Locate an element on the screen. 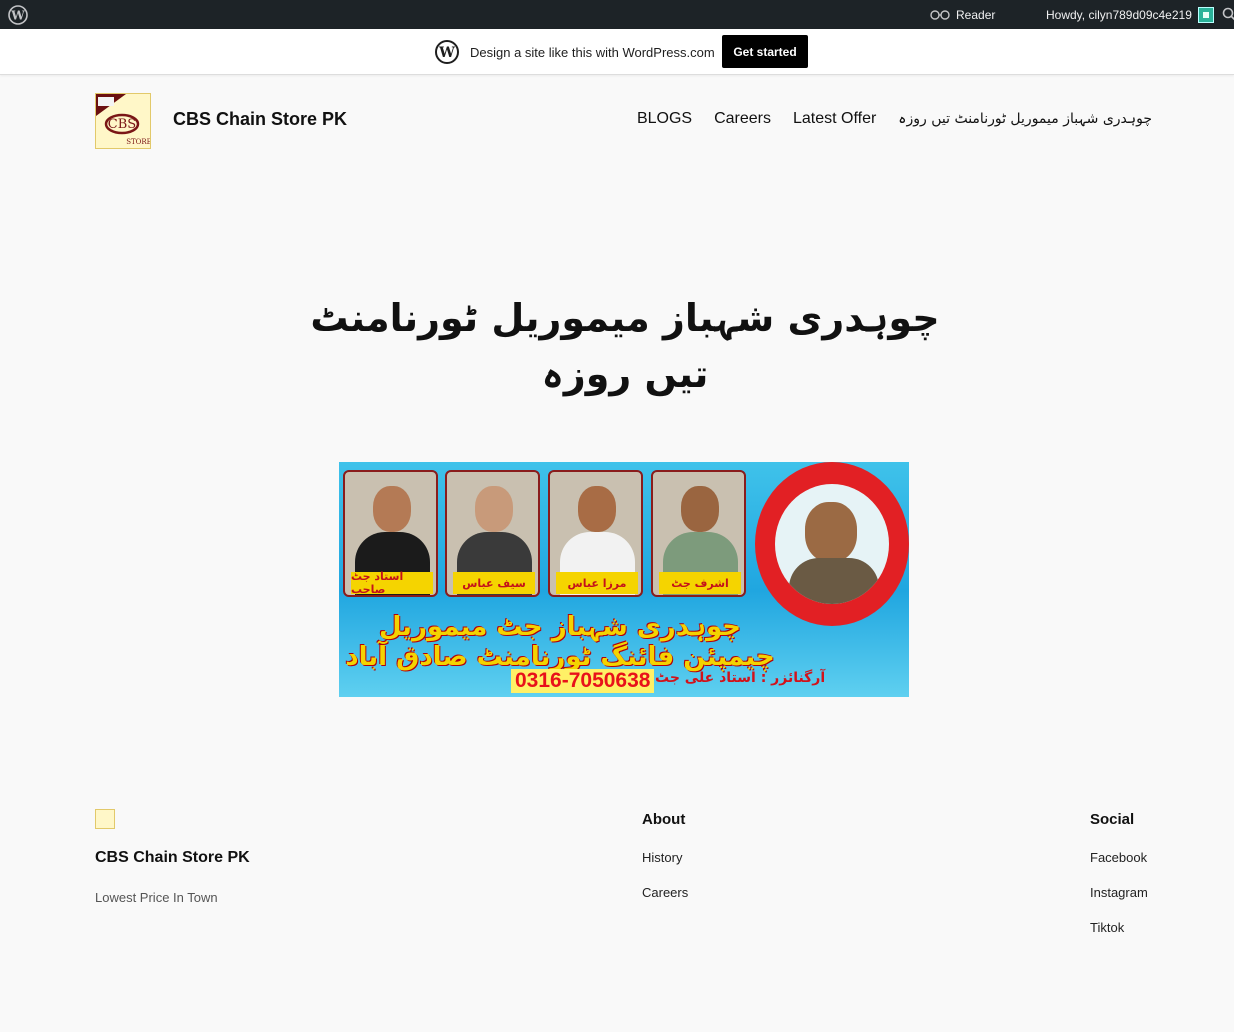 Image resolution: width=1234 pixels, height=1032 pixels. footer-link-history: History is located at coordinates (662, 857).